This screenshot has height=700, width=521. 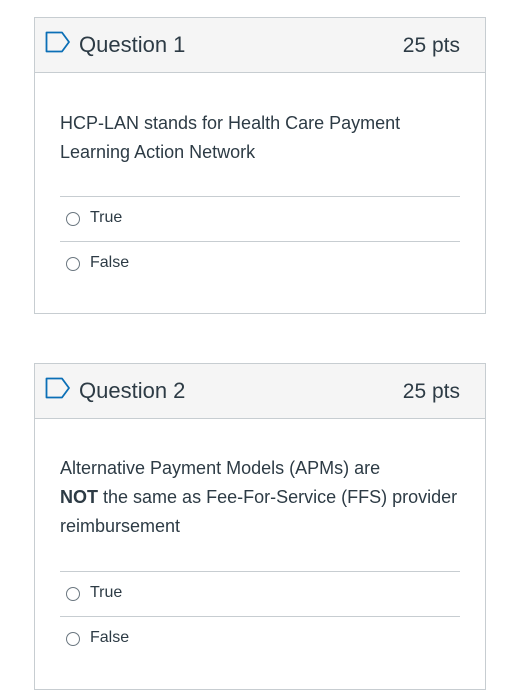 I want to click on question-text-emphasis: NOT, so click(x=79, y=497).